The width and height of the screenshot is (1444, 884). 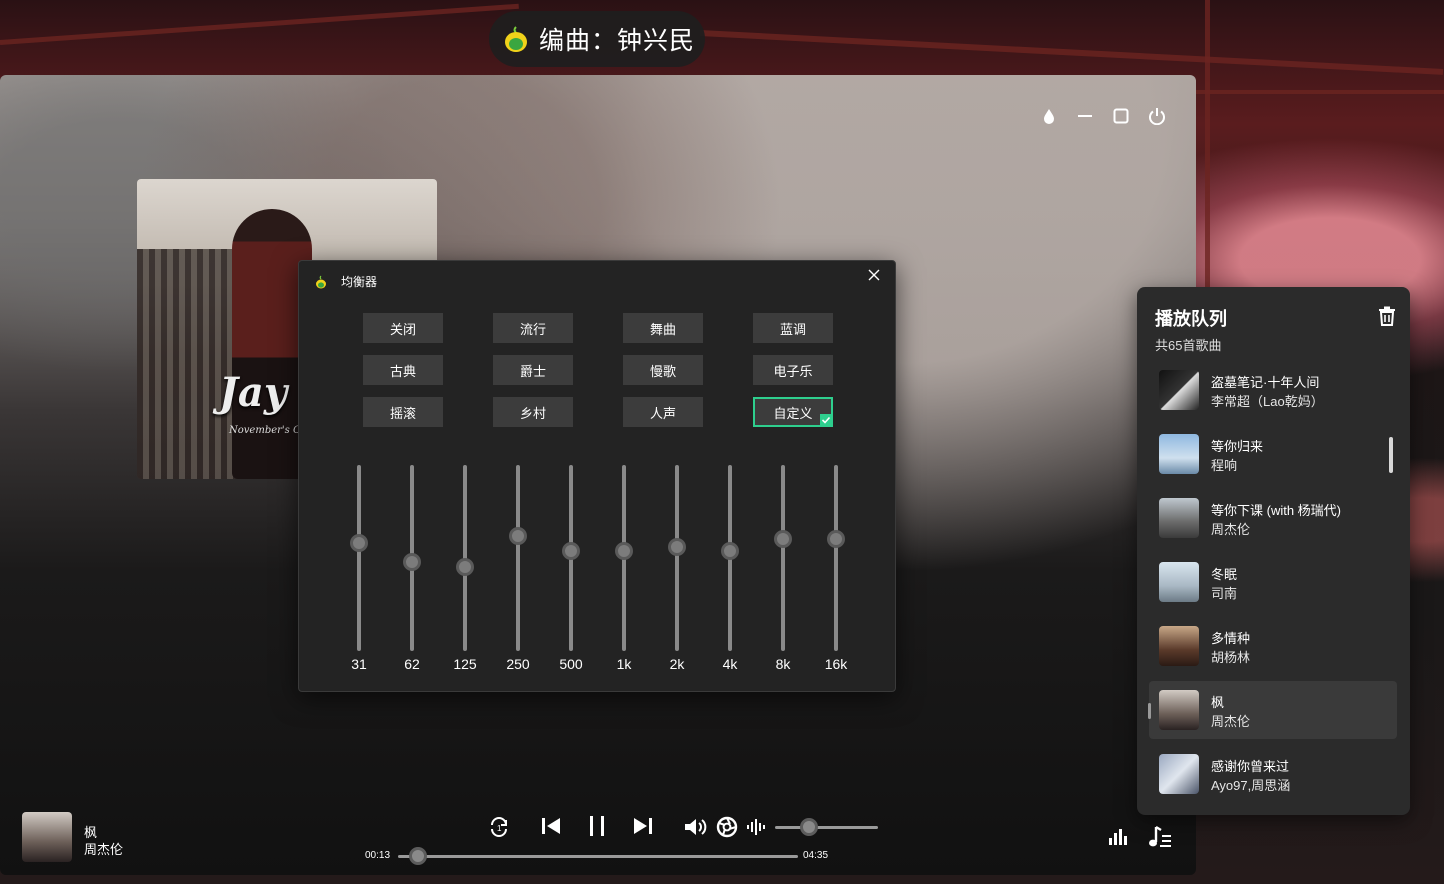 I want to click on trash-icon, so click(x=1387, y=316).